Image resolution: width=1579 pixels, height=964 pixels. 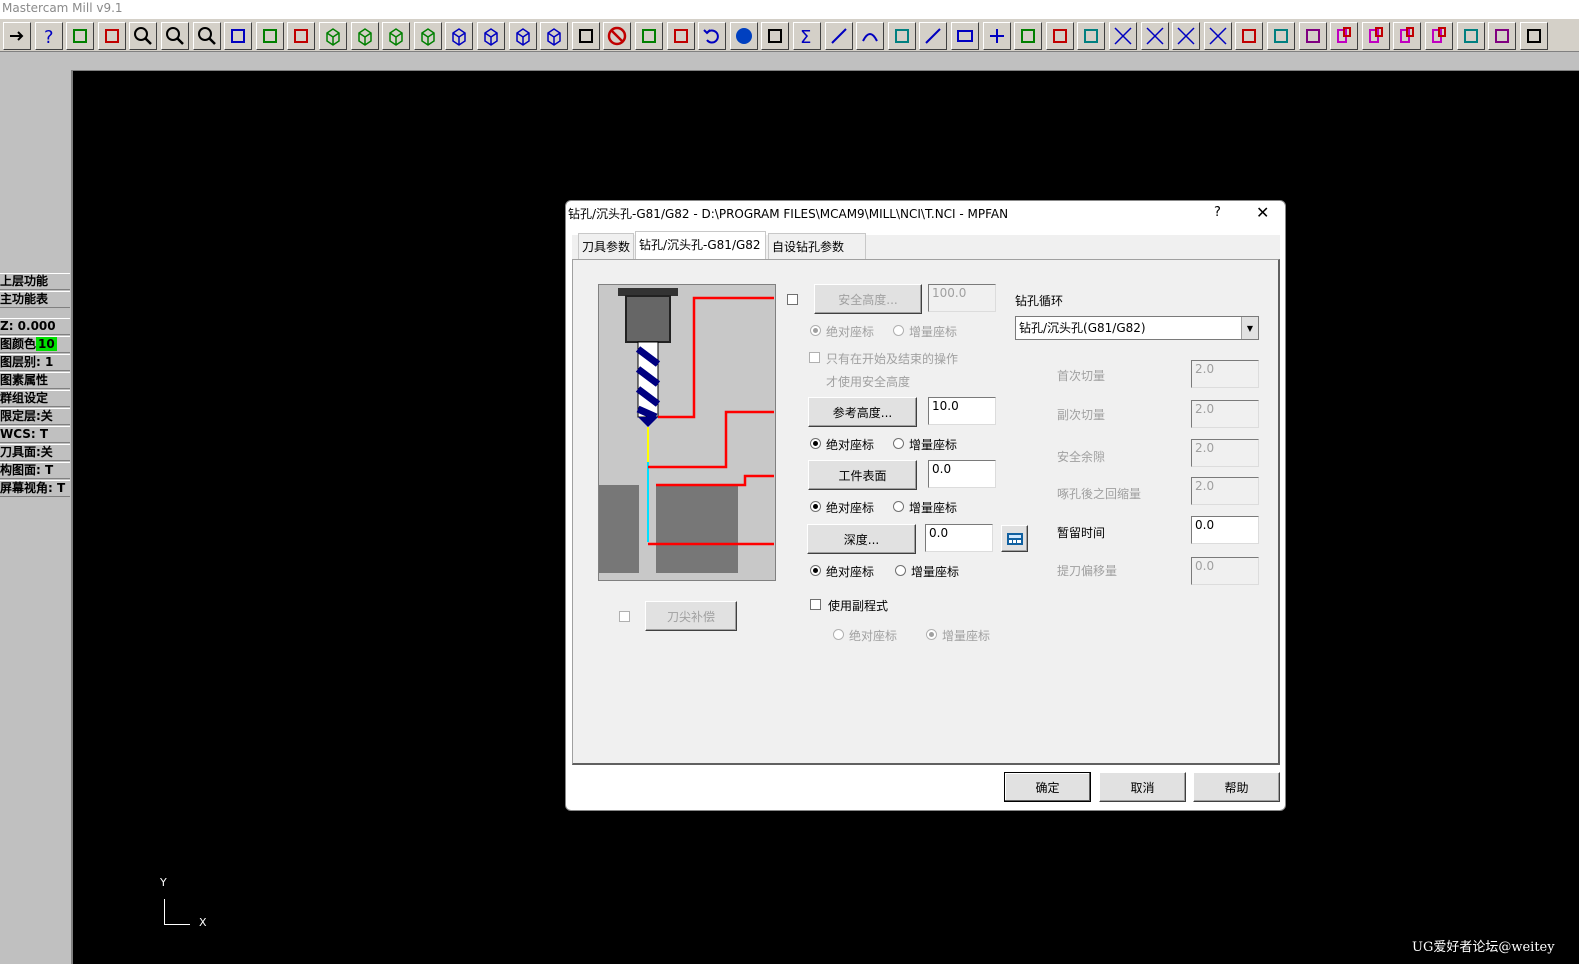 I want to click on depth-inc-radio, so click(x=900, y=570).